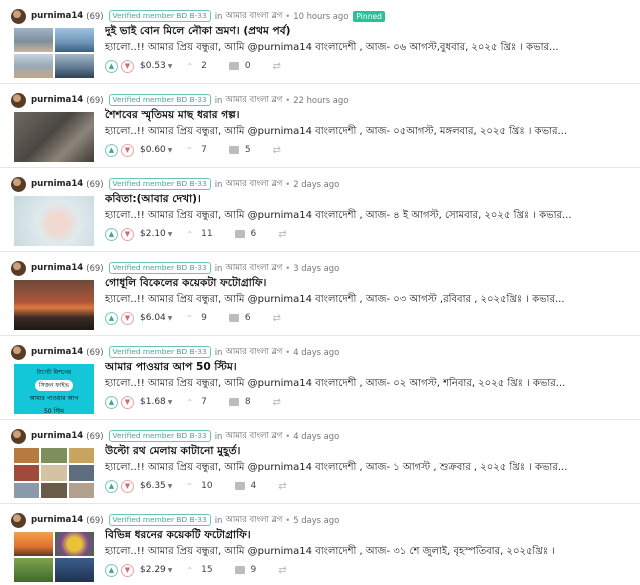  Describe the element at coordinates (153, 318) in the screenshot. I see `payout-value: $6.04` at that location.